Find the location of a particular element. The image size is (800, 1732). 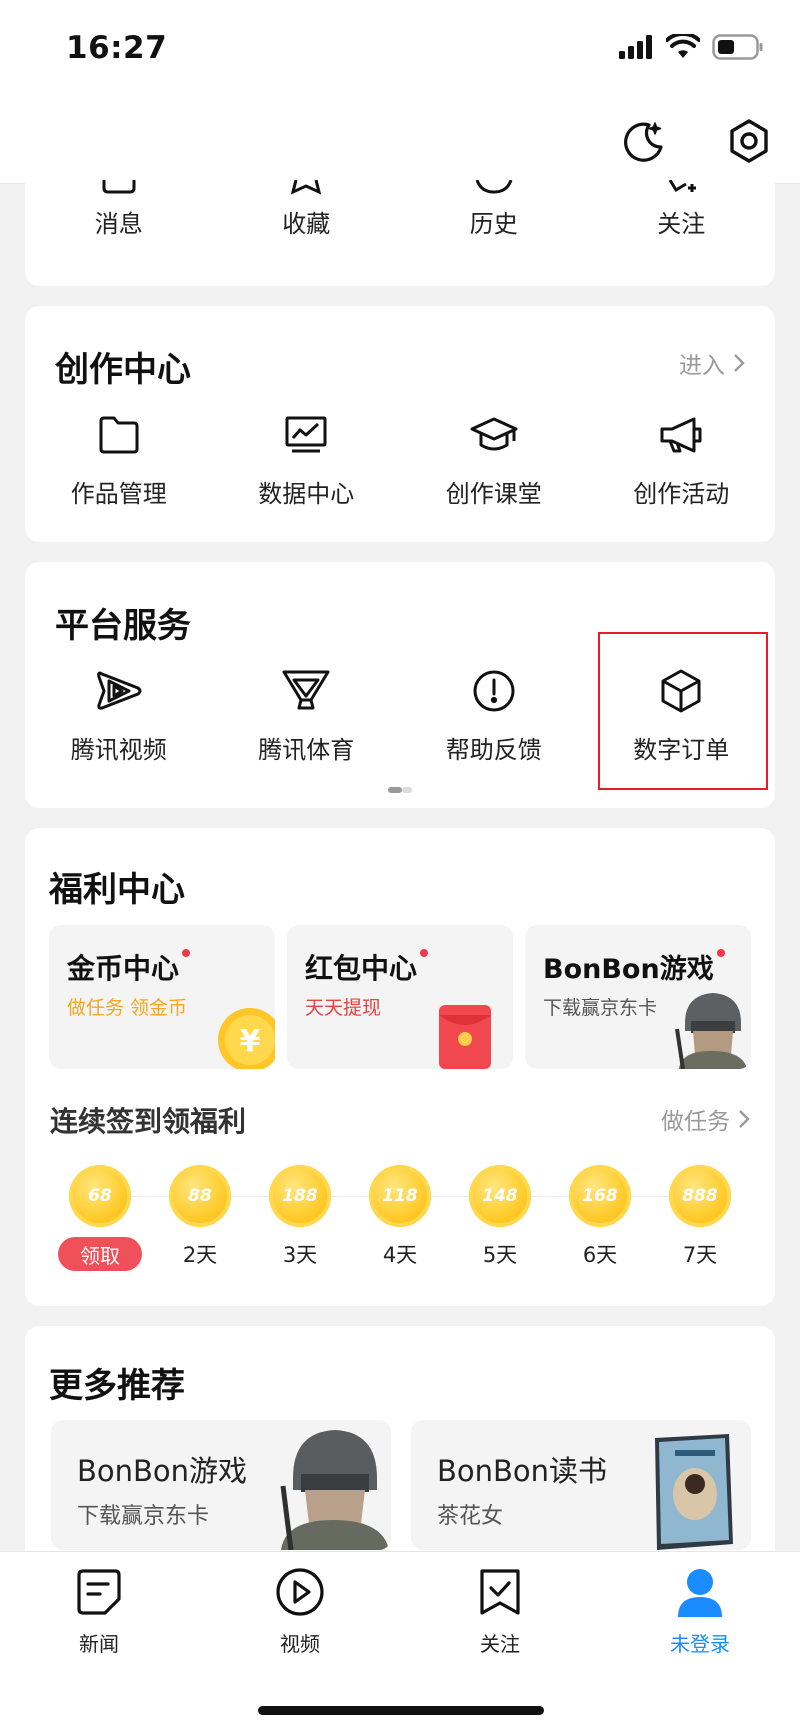

signin-task-link: 做任务 is located at coordinates (705, 1119).